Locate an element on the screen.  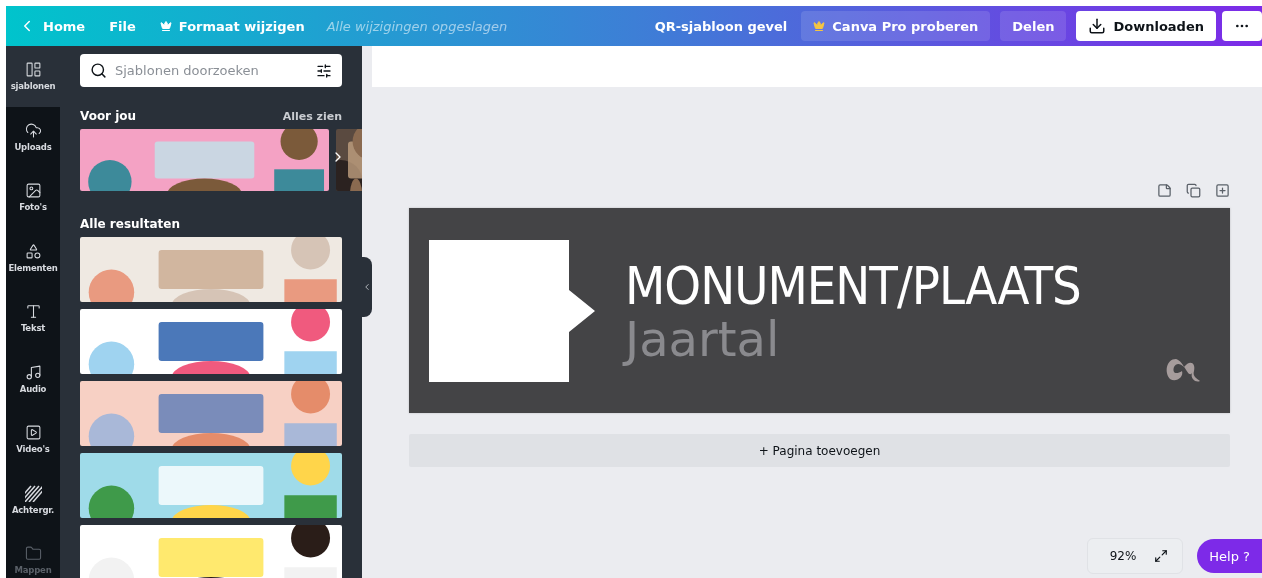
search-input: Sjablonen doorzoeken is located at coordinates (211, 70).